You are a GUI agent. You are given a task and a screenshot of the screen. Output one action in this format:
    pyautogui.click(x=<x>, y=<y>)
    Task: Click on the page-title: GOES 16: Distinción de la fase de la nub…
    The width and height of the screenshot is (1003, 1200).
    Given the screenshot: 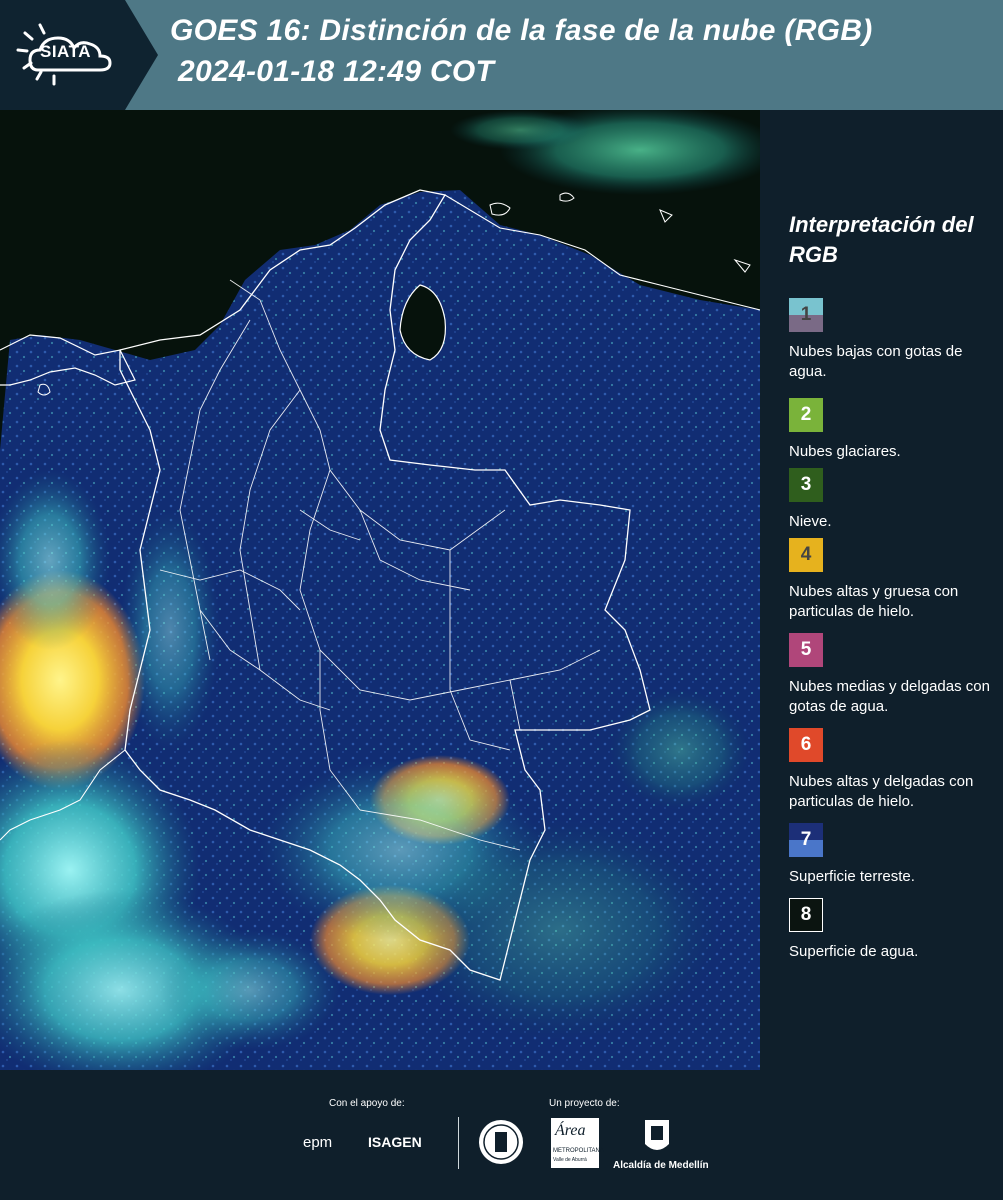 What is the action you would take?
    pyautogui.click(x=521, y=30)
    